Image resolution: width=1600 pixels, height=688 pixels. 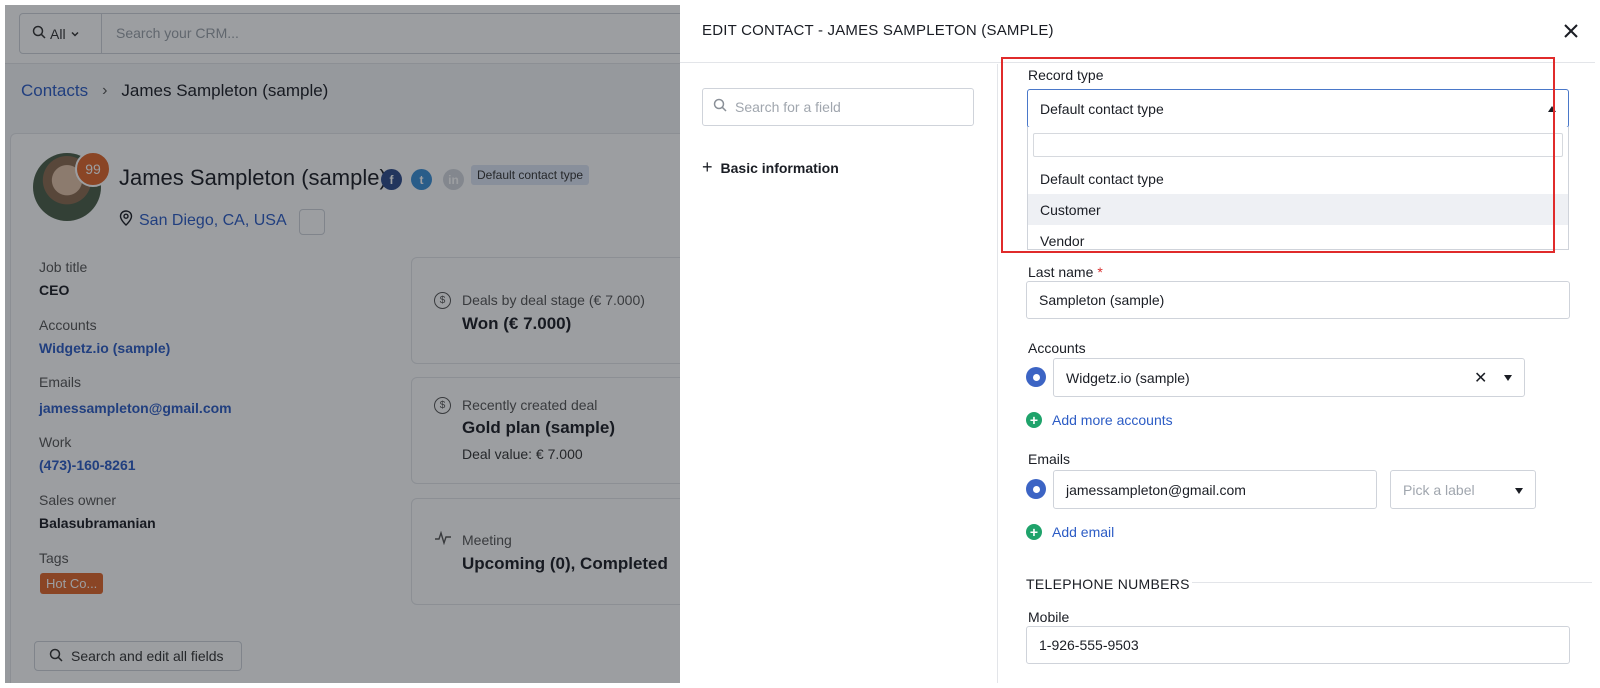 I want to click on search-icon, so click(x=720, y=107).